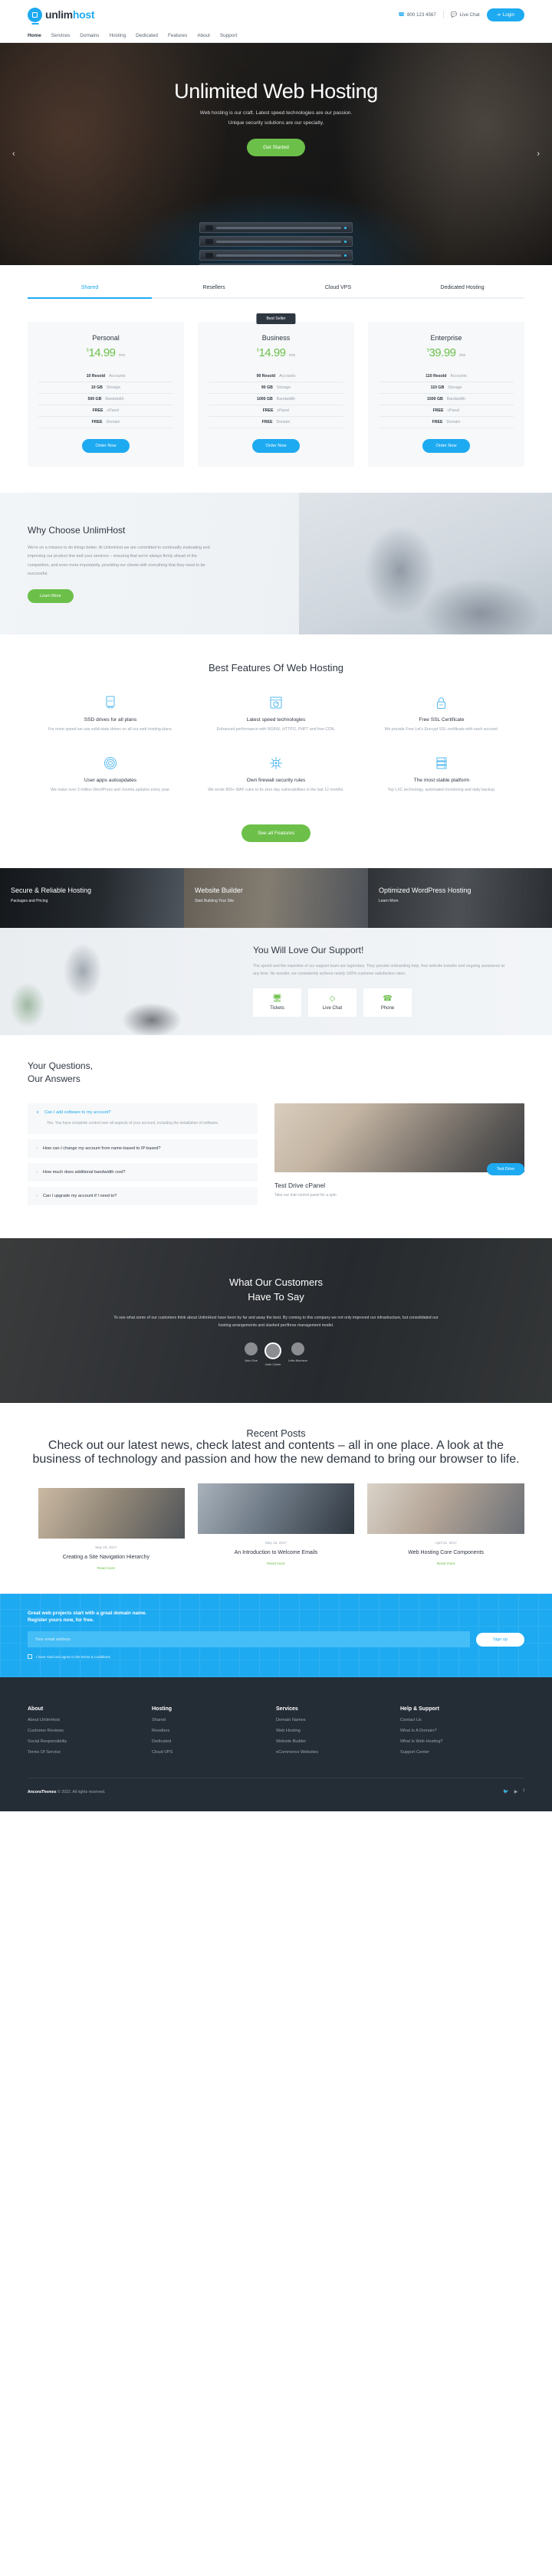  Describe the element at coordinates (338, 1753) in the screenshot. I see `footer-link: eCommerce Websites` at that location.